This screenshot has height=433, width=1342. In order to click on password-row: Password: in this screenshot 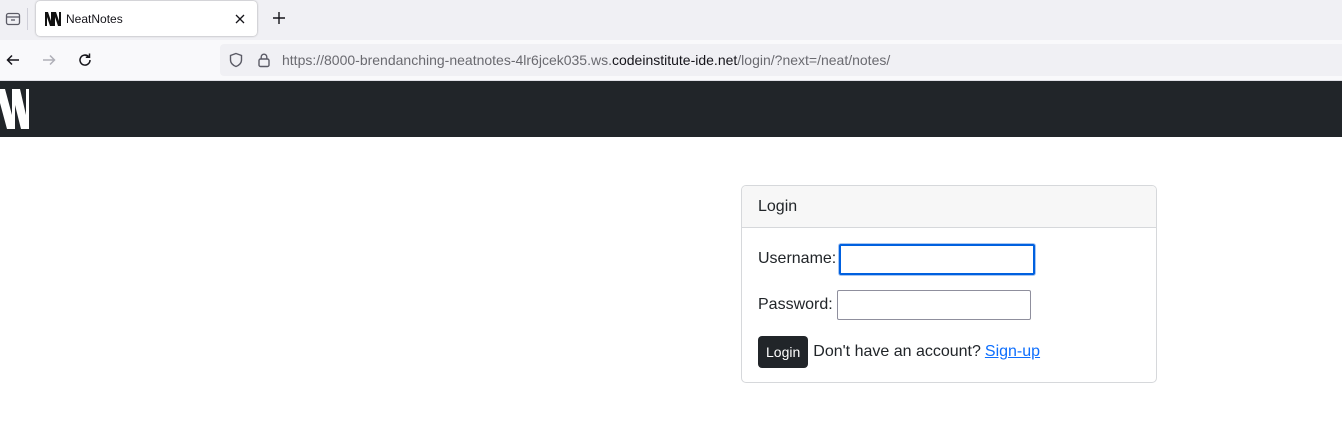, I will do `click(949, 305)`.